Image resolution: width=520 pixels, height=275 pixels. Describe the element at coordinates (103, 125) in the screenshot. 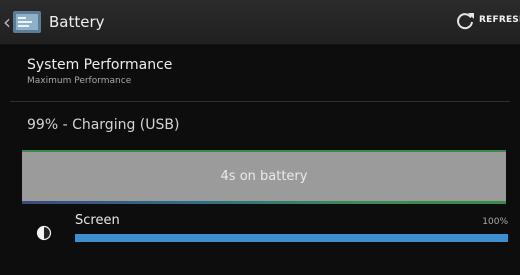

I see `charge-status: 99% - Charging (USB)` at that location.